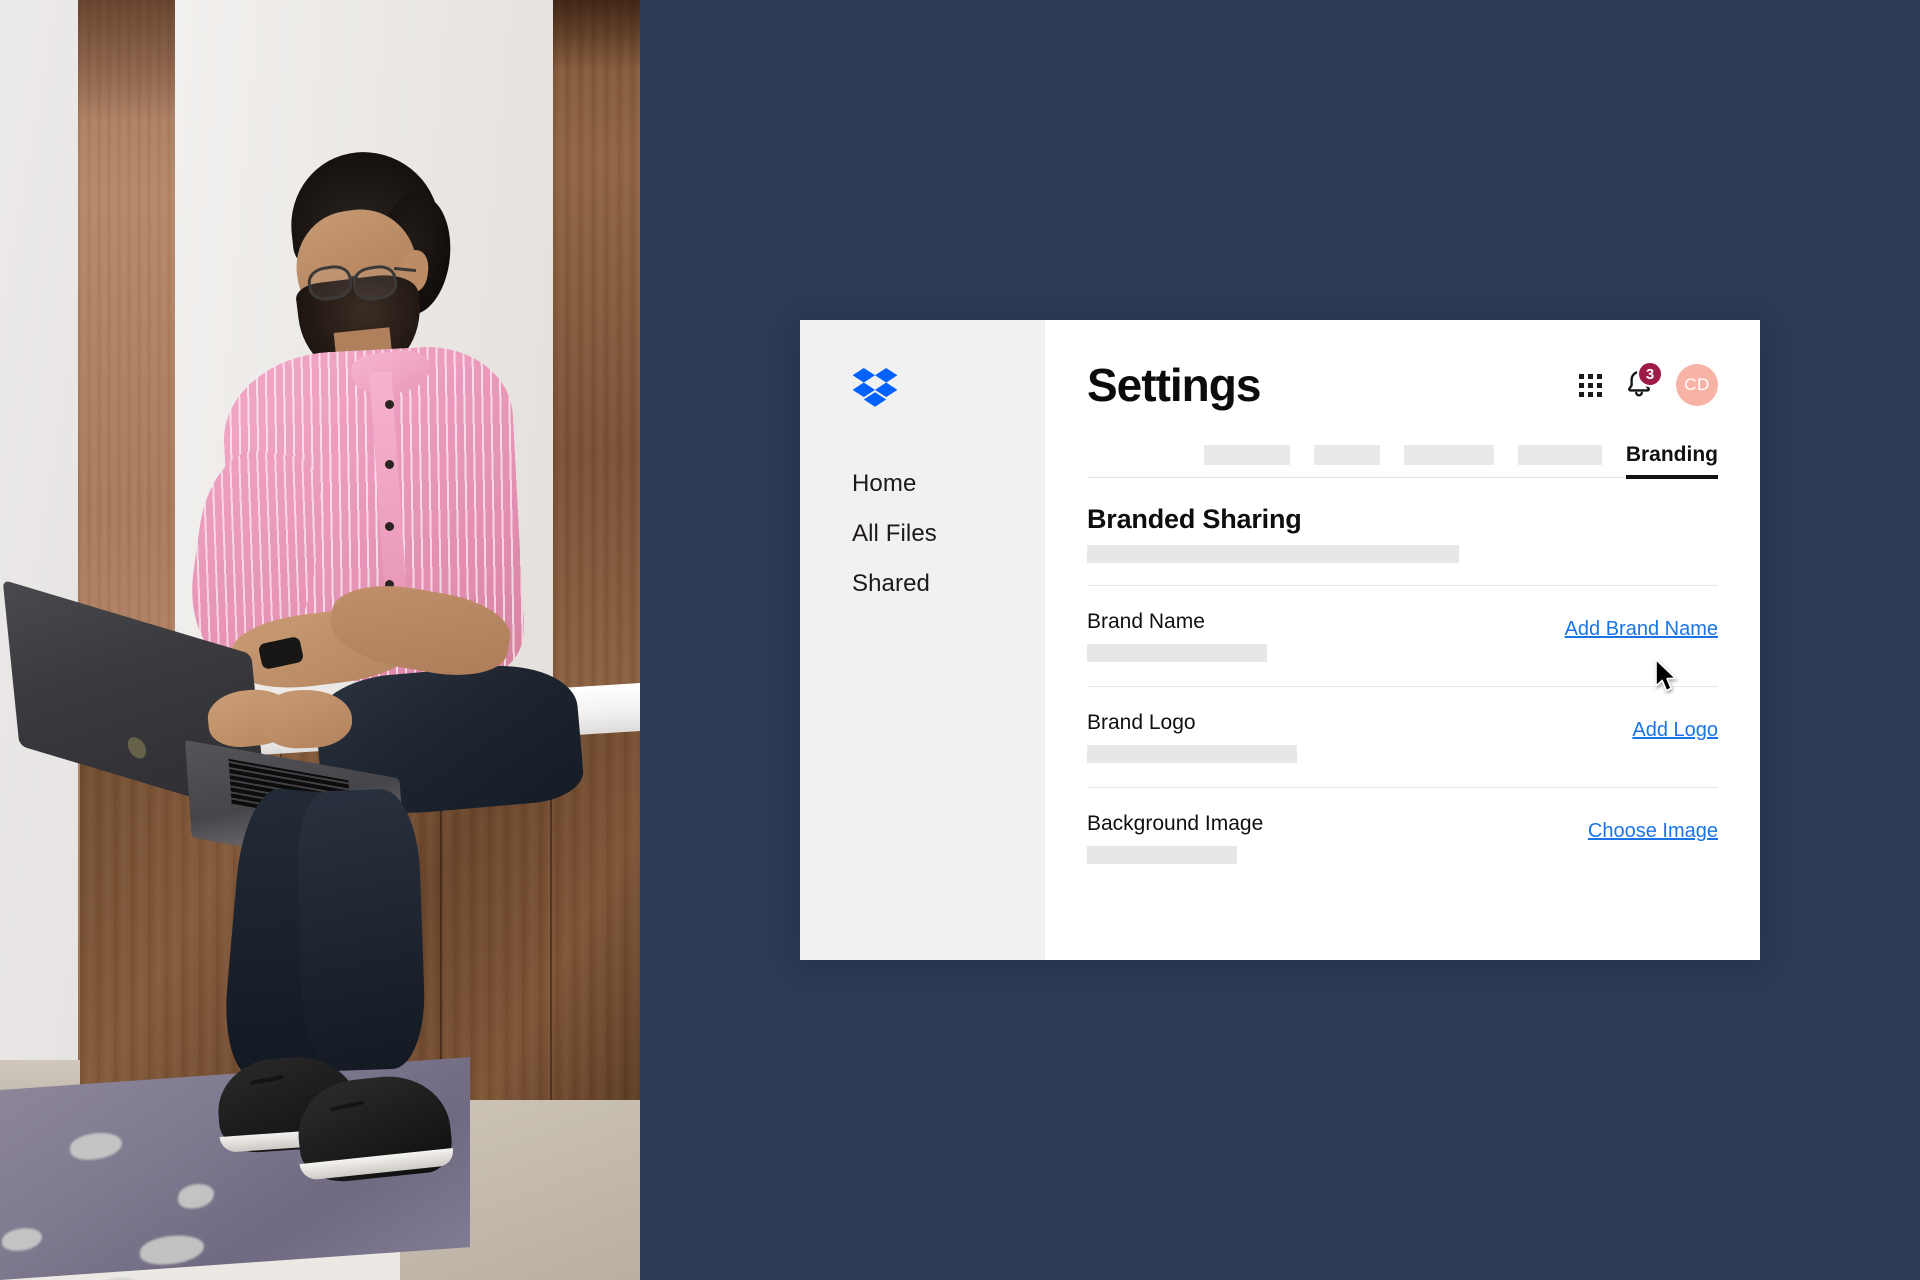  Describe the element at coordinates (1675, 730) in the screenshot. I see `add-logo-link: Add Logo` at that location.